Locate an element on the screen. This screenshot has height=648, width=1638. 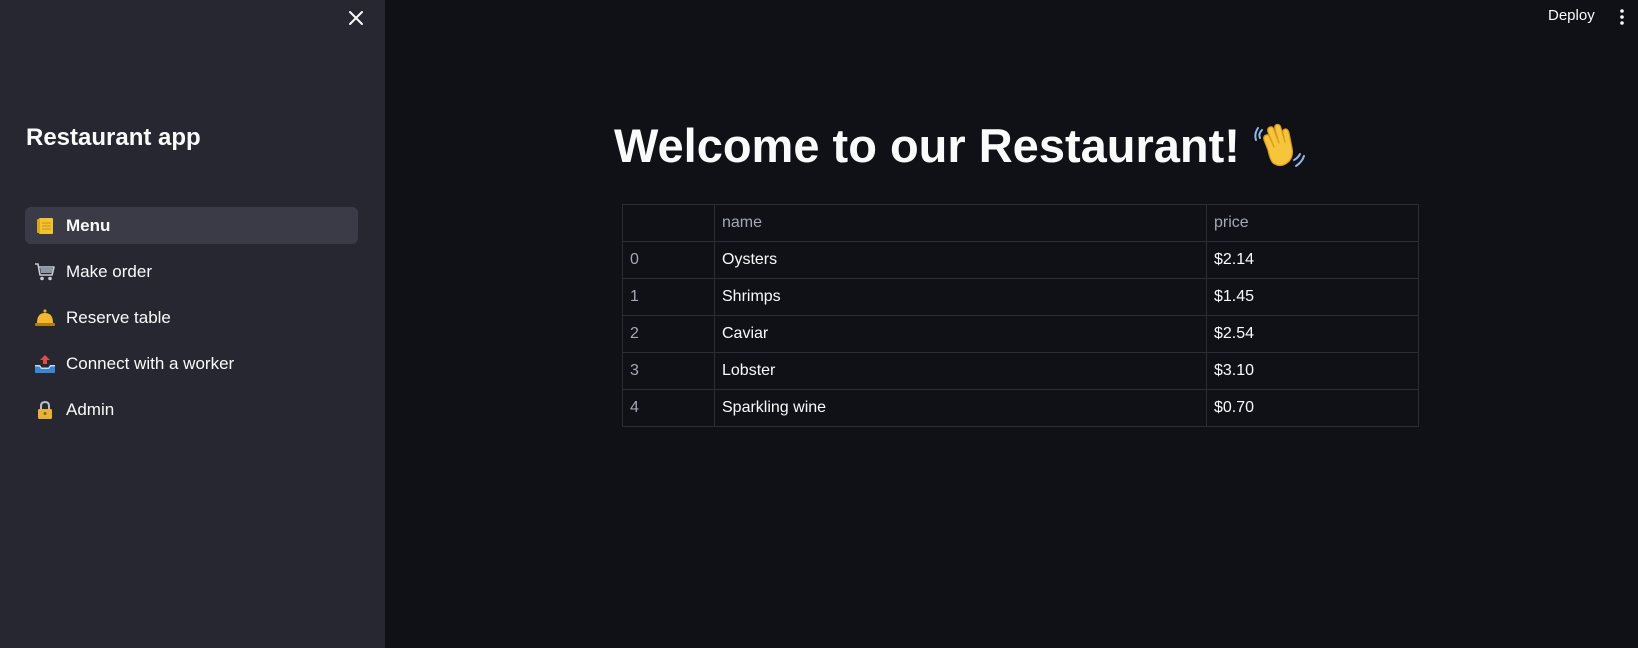
deploy-button: Deploy is located at coordinates (1571, 15).